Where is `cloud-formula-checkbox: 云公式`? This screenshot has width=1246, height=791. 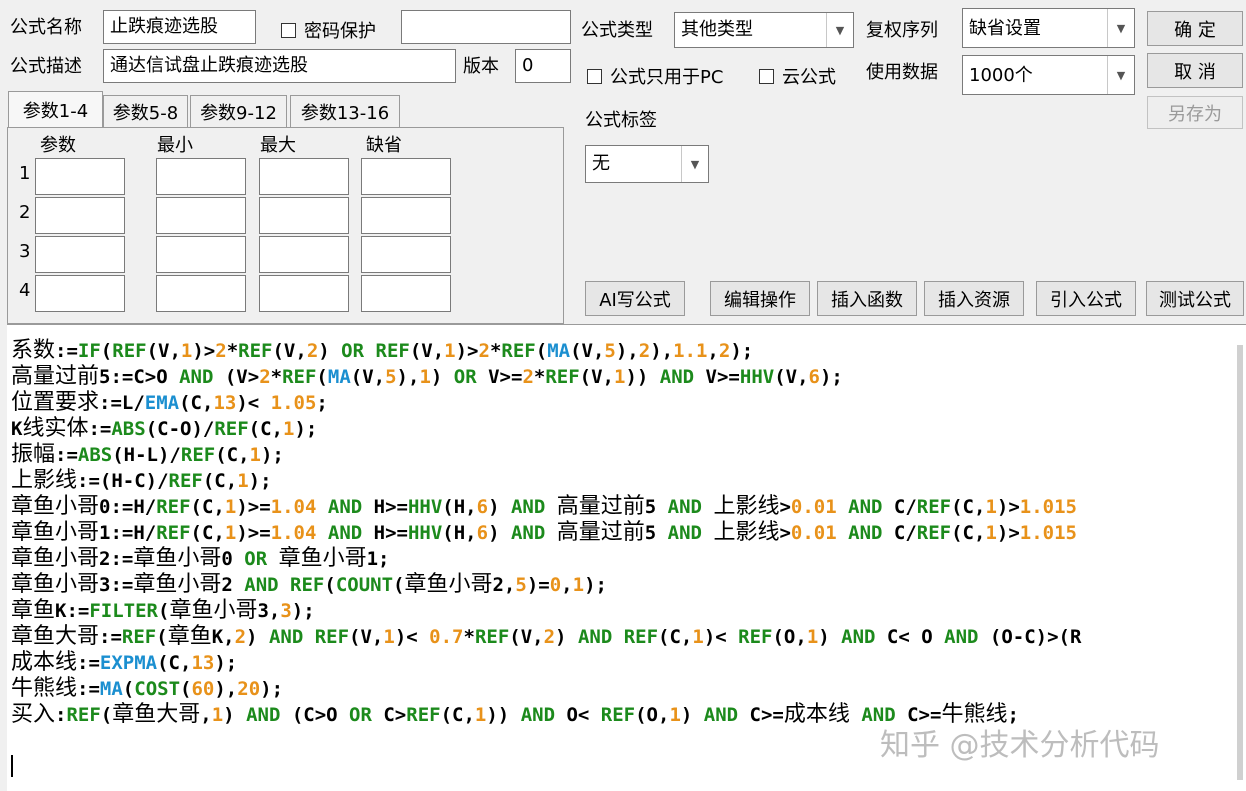 cloud-formula-checkbox: 云公式 is located at coordinates (797, 76).